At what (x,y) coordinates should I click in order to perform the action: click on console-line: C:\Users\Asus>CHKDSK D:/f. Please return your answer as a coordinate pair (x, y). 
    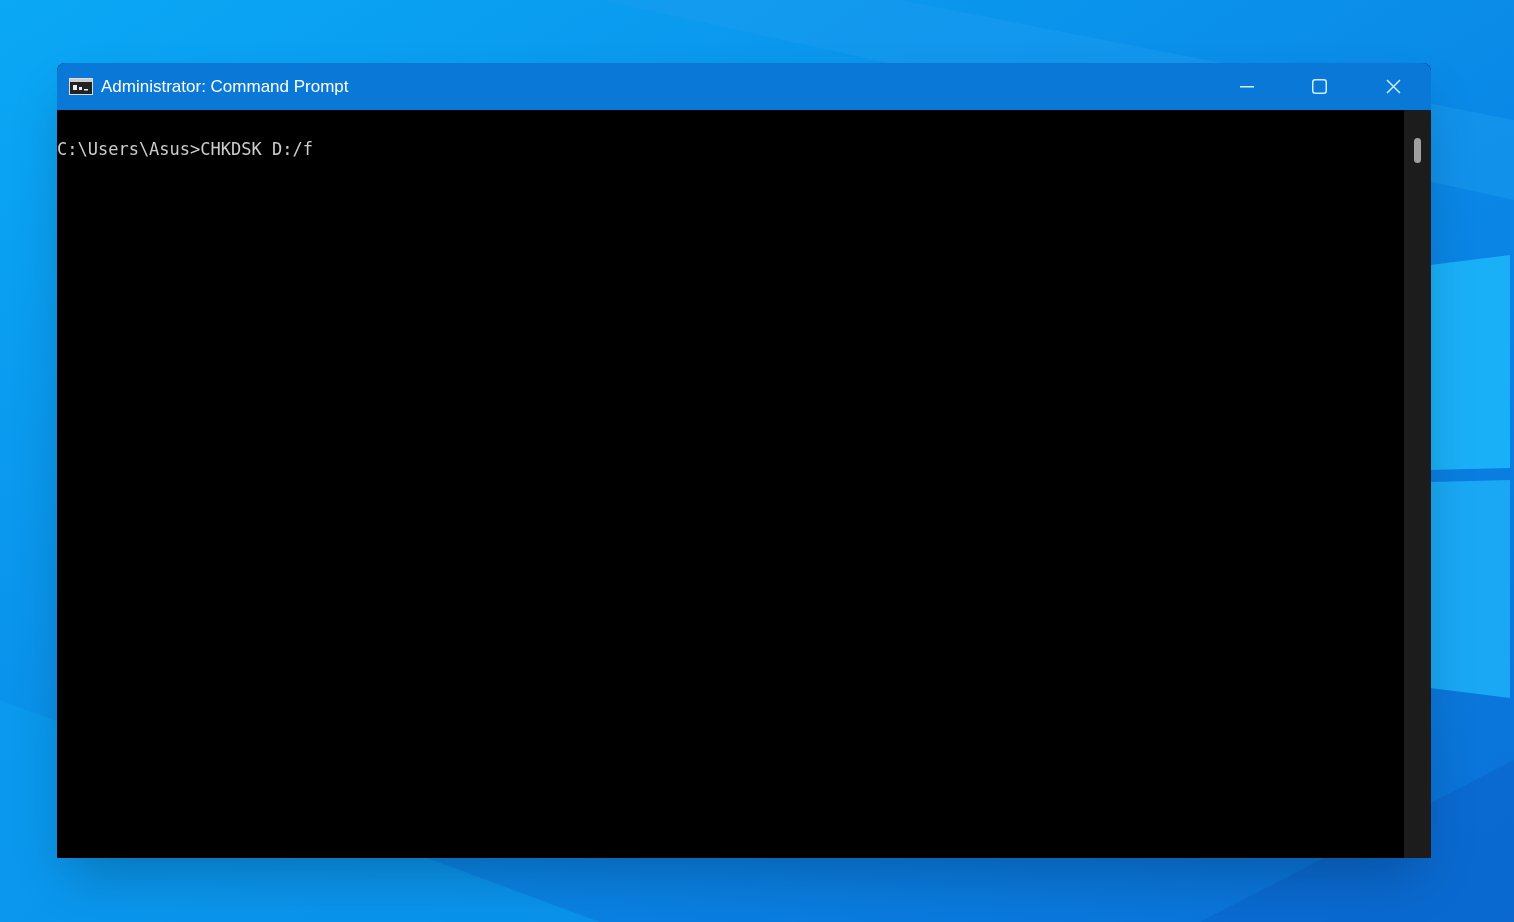
    Looking at the image, I should click on (185, 149).